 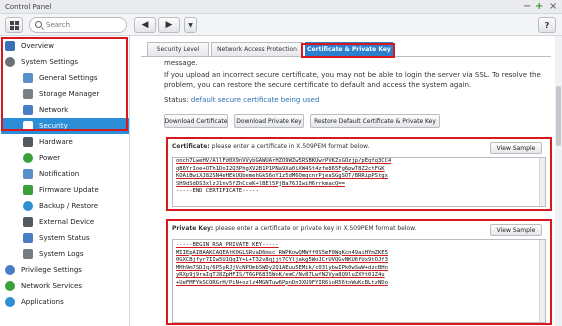 What do you see at coordinates (28, 158) in the screenshot?
I see `power-icon` at bounding box center [28, 158].